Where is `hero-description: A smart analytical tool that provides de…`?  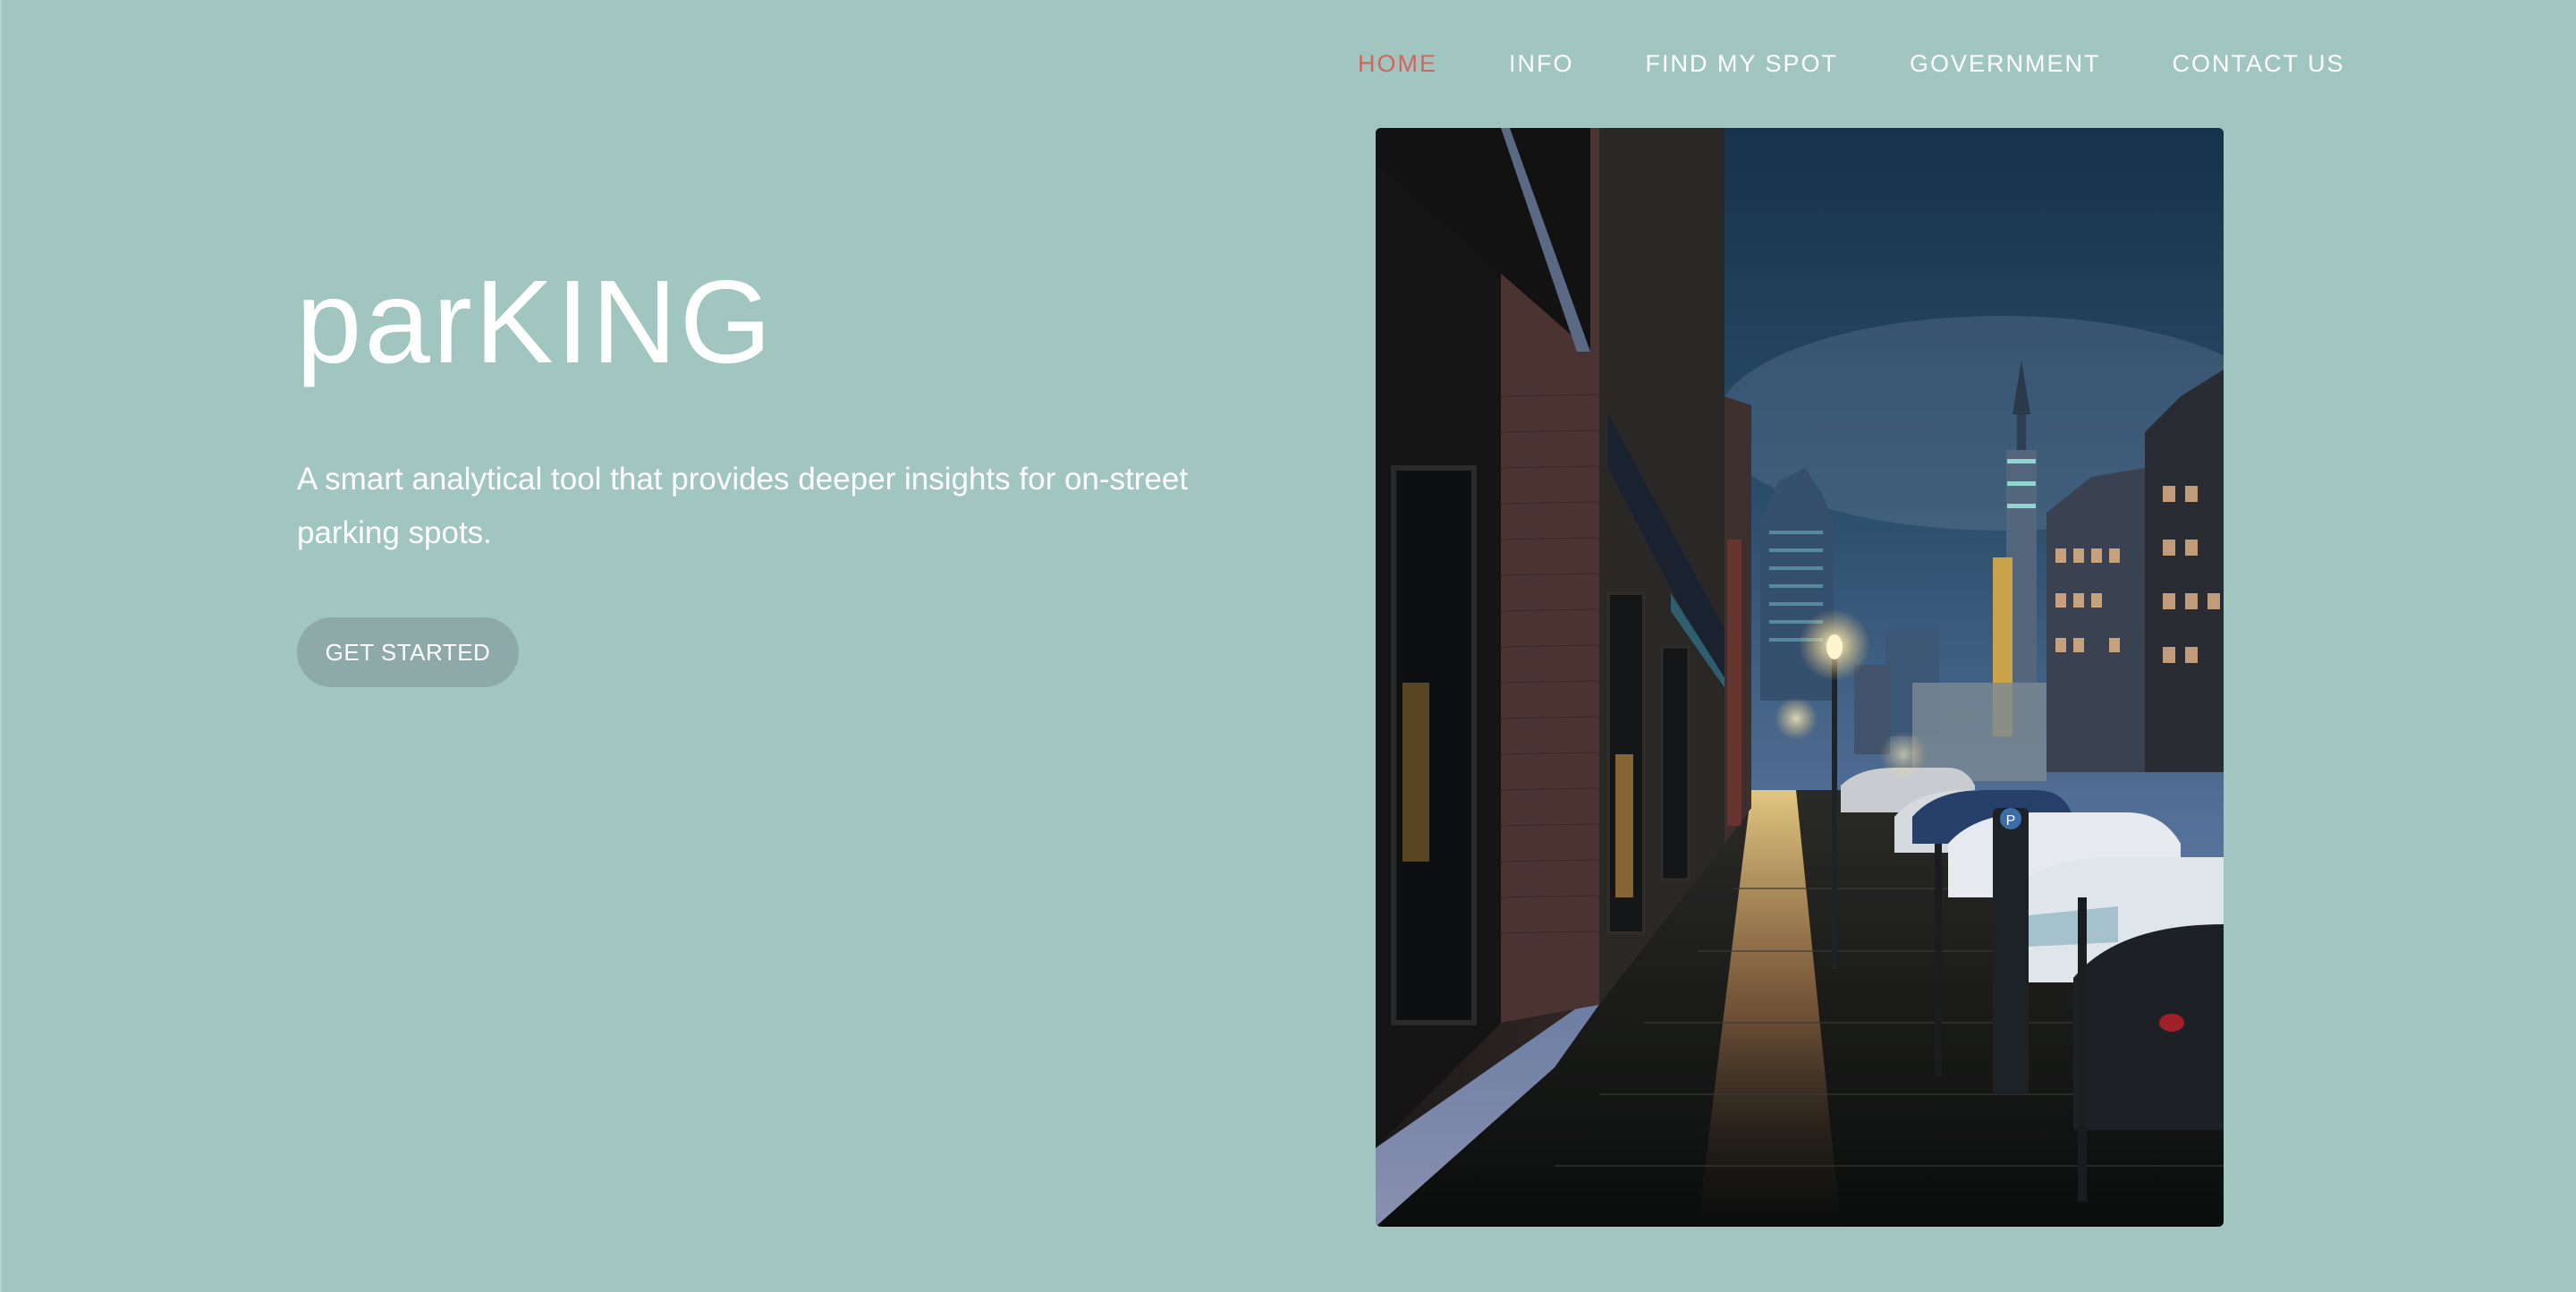
hero-description: A smart analytical tool that provides de… is located at coordinates (743, 506).